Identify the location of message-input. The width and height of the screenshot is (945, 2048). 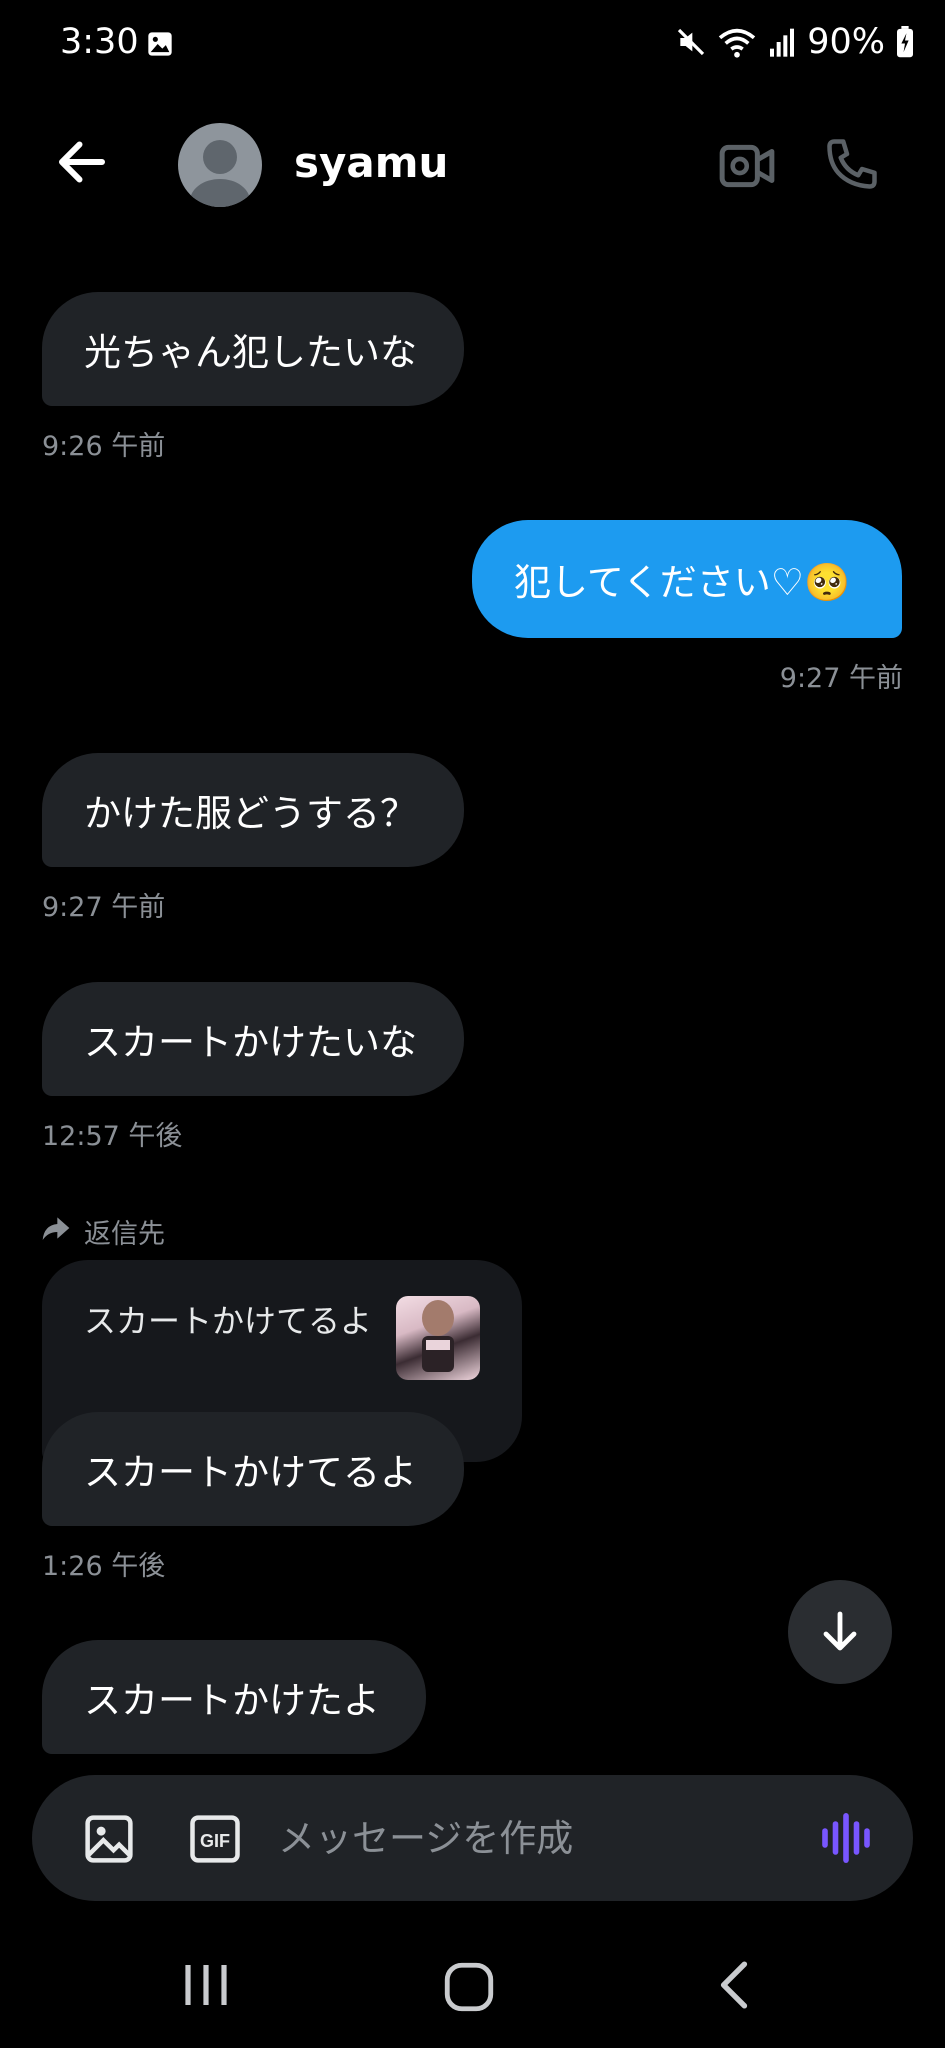
(528, 1838).